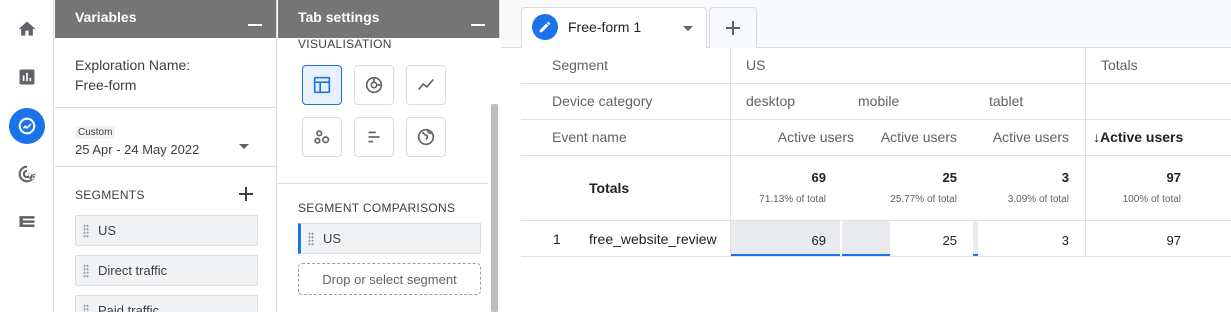  What do you see at coordinates (166, 303) in the screenshot?
I see `segment-chip: Paid traffic` at bounding box center [166, 303].